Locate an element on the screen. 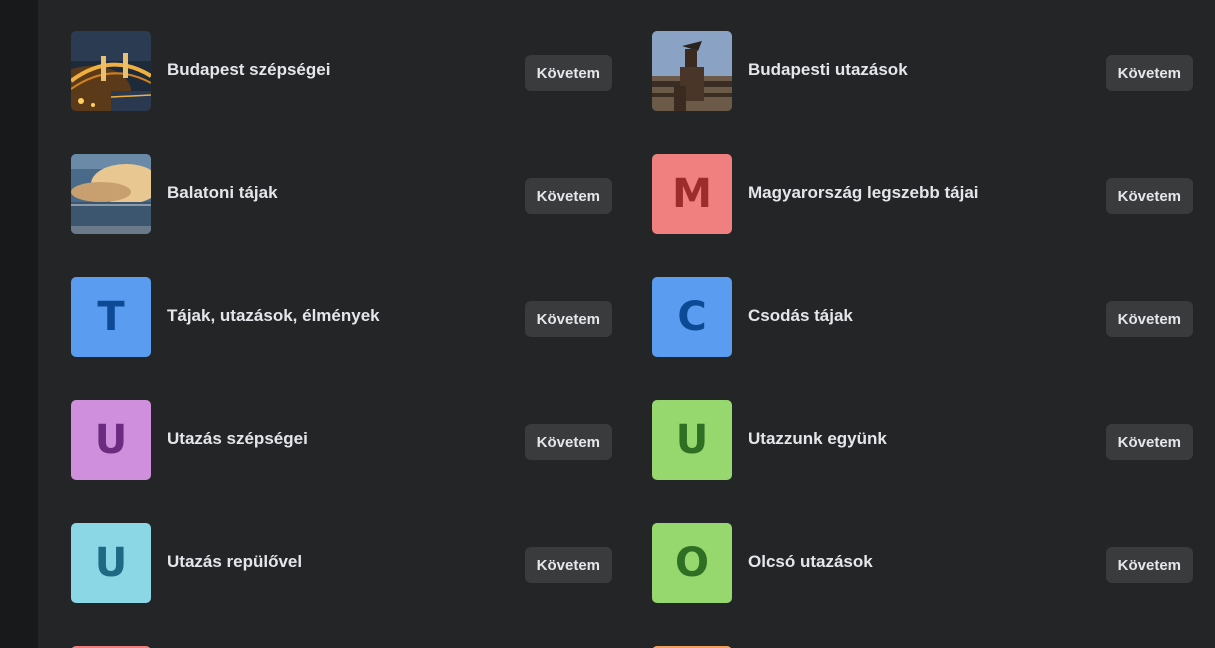 This screenshot has height=648, width=1215. group-item: Budapesti utazások Követem is located at coordinates (922, 71).